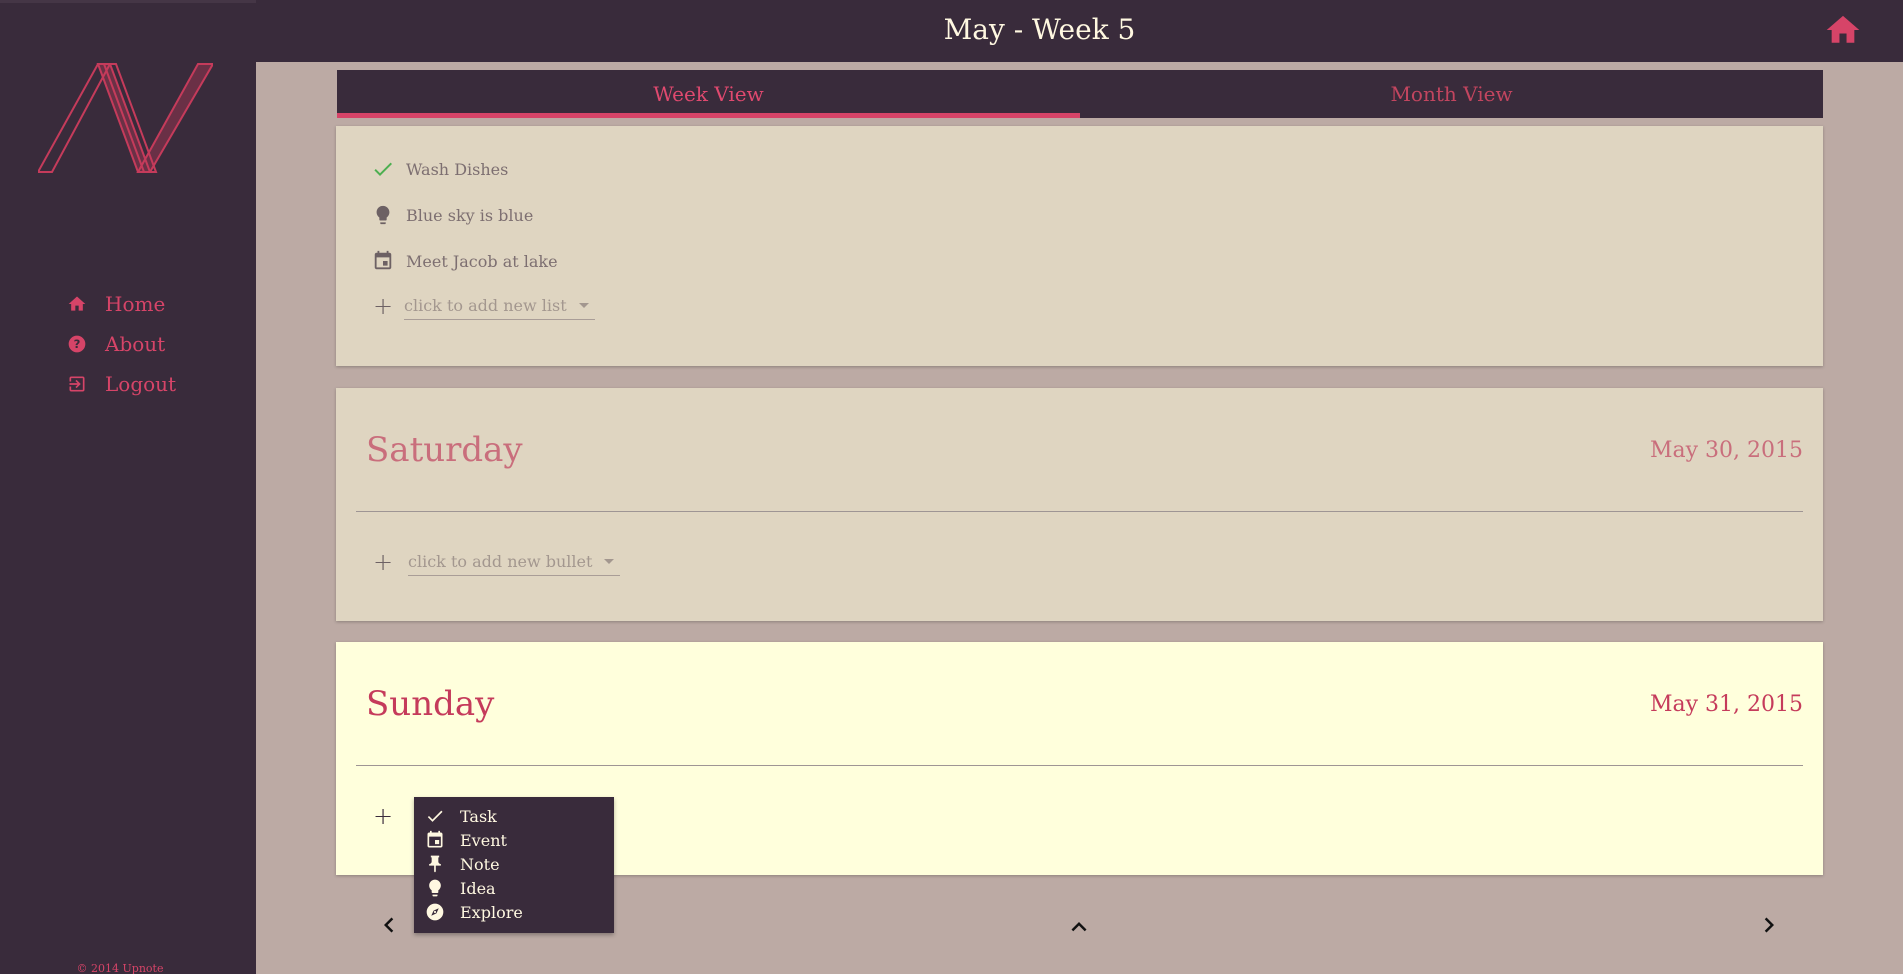 Image resolution: width=1903 pixels, height=974 pixels. I want to click on add-list-select: click to add new list, so click(499, 306).